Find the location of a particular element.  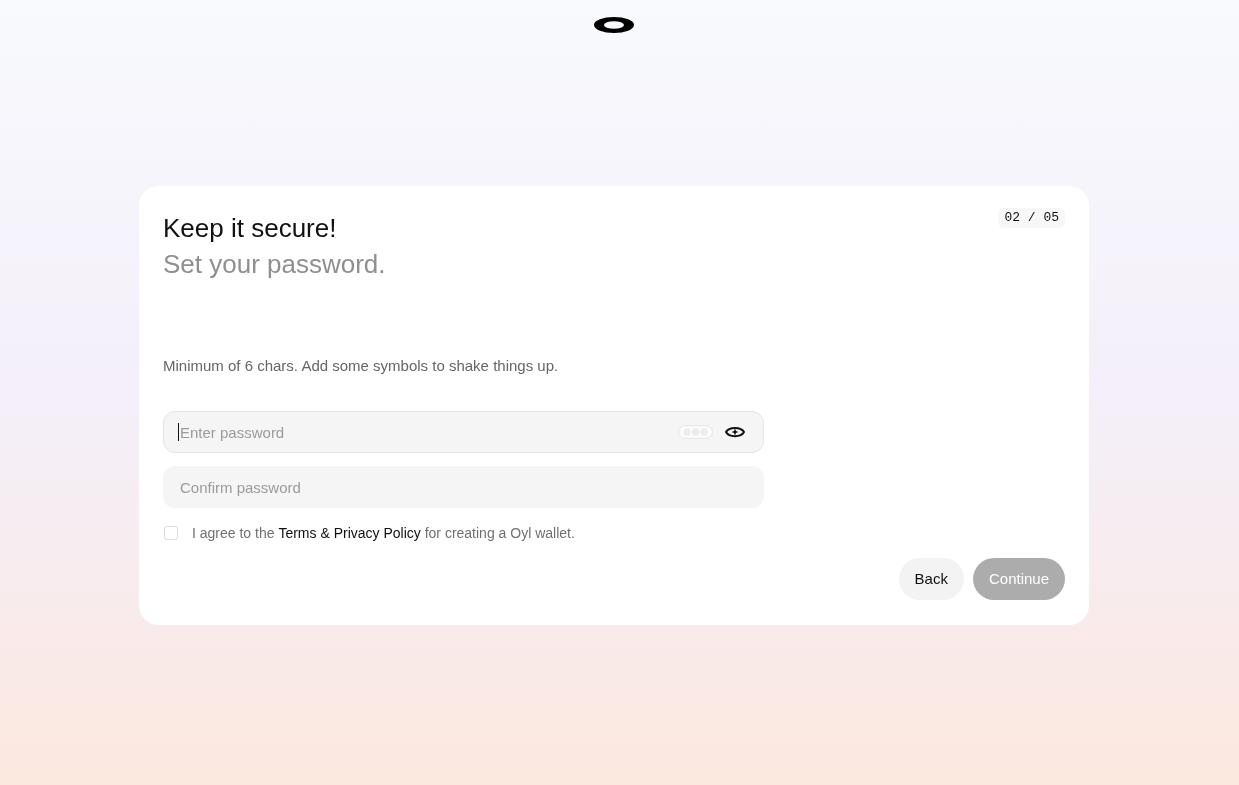

text-caret is located at coordinates (178, 432).